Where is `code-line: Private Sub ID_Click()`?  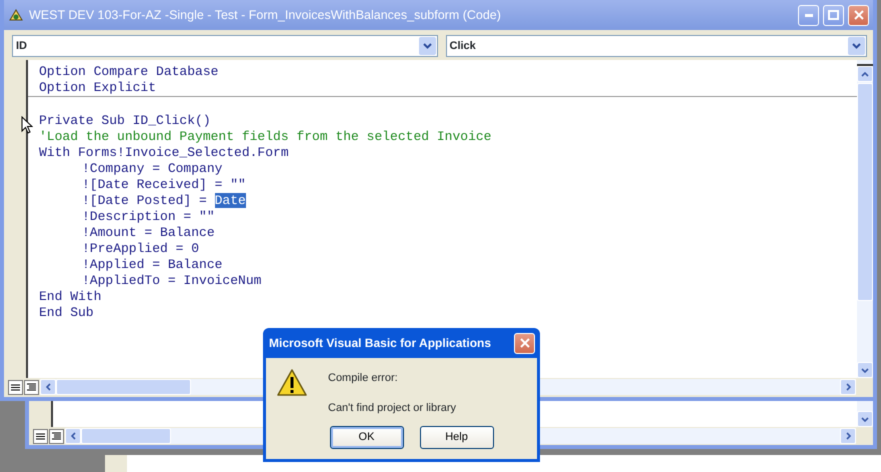
code-line: Private Sub ID_Click() is located at coordinates (125, 120).